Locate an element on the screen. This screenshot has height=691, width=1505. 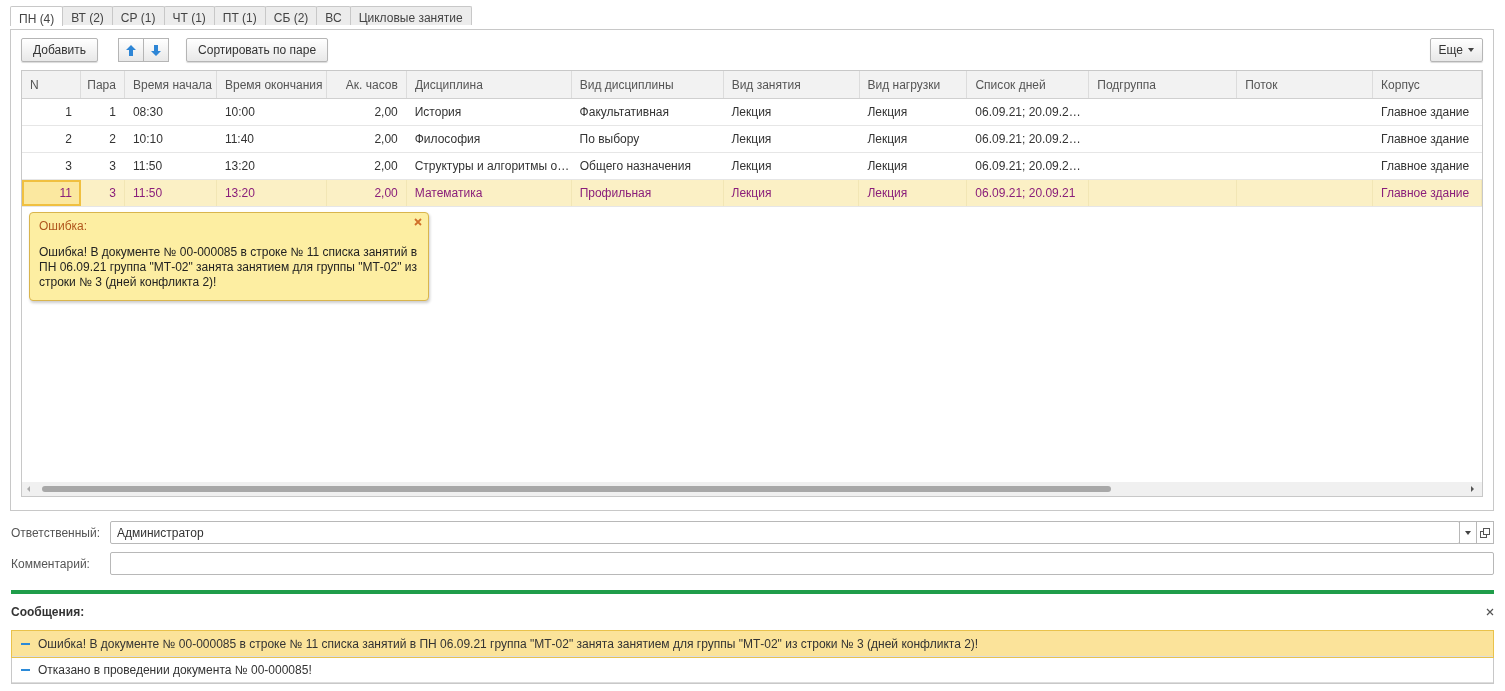
table-cell: 13:20 is located at coordinates (271, 193).